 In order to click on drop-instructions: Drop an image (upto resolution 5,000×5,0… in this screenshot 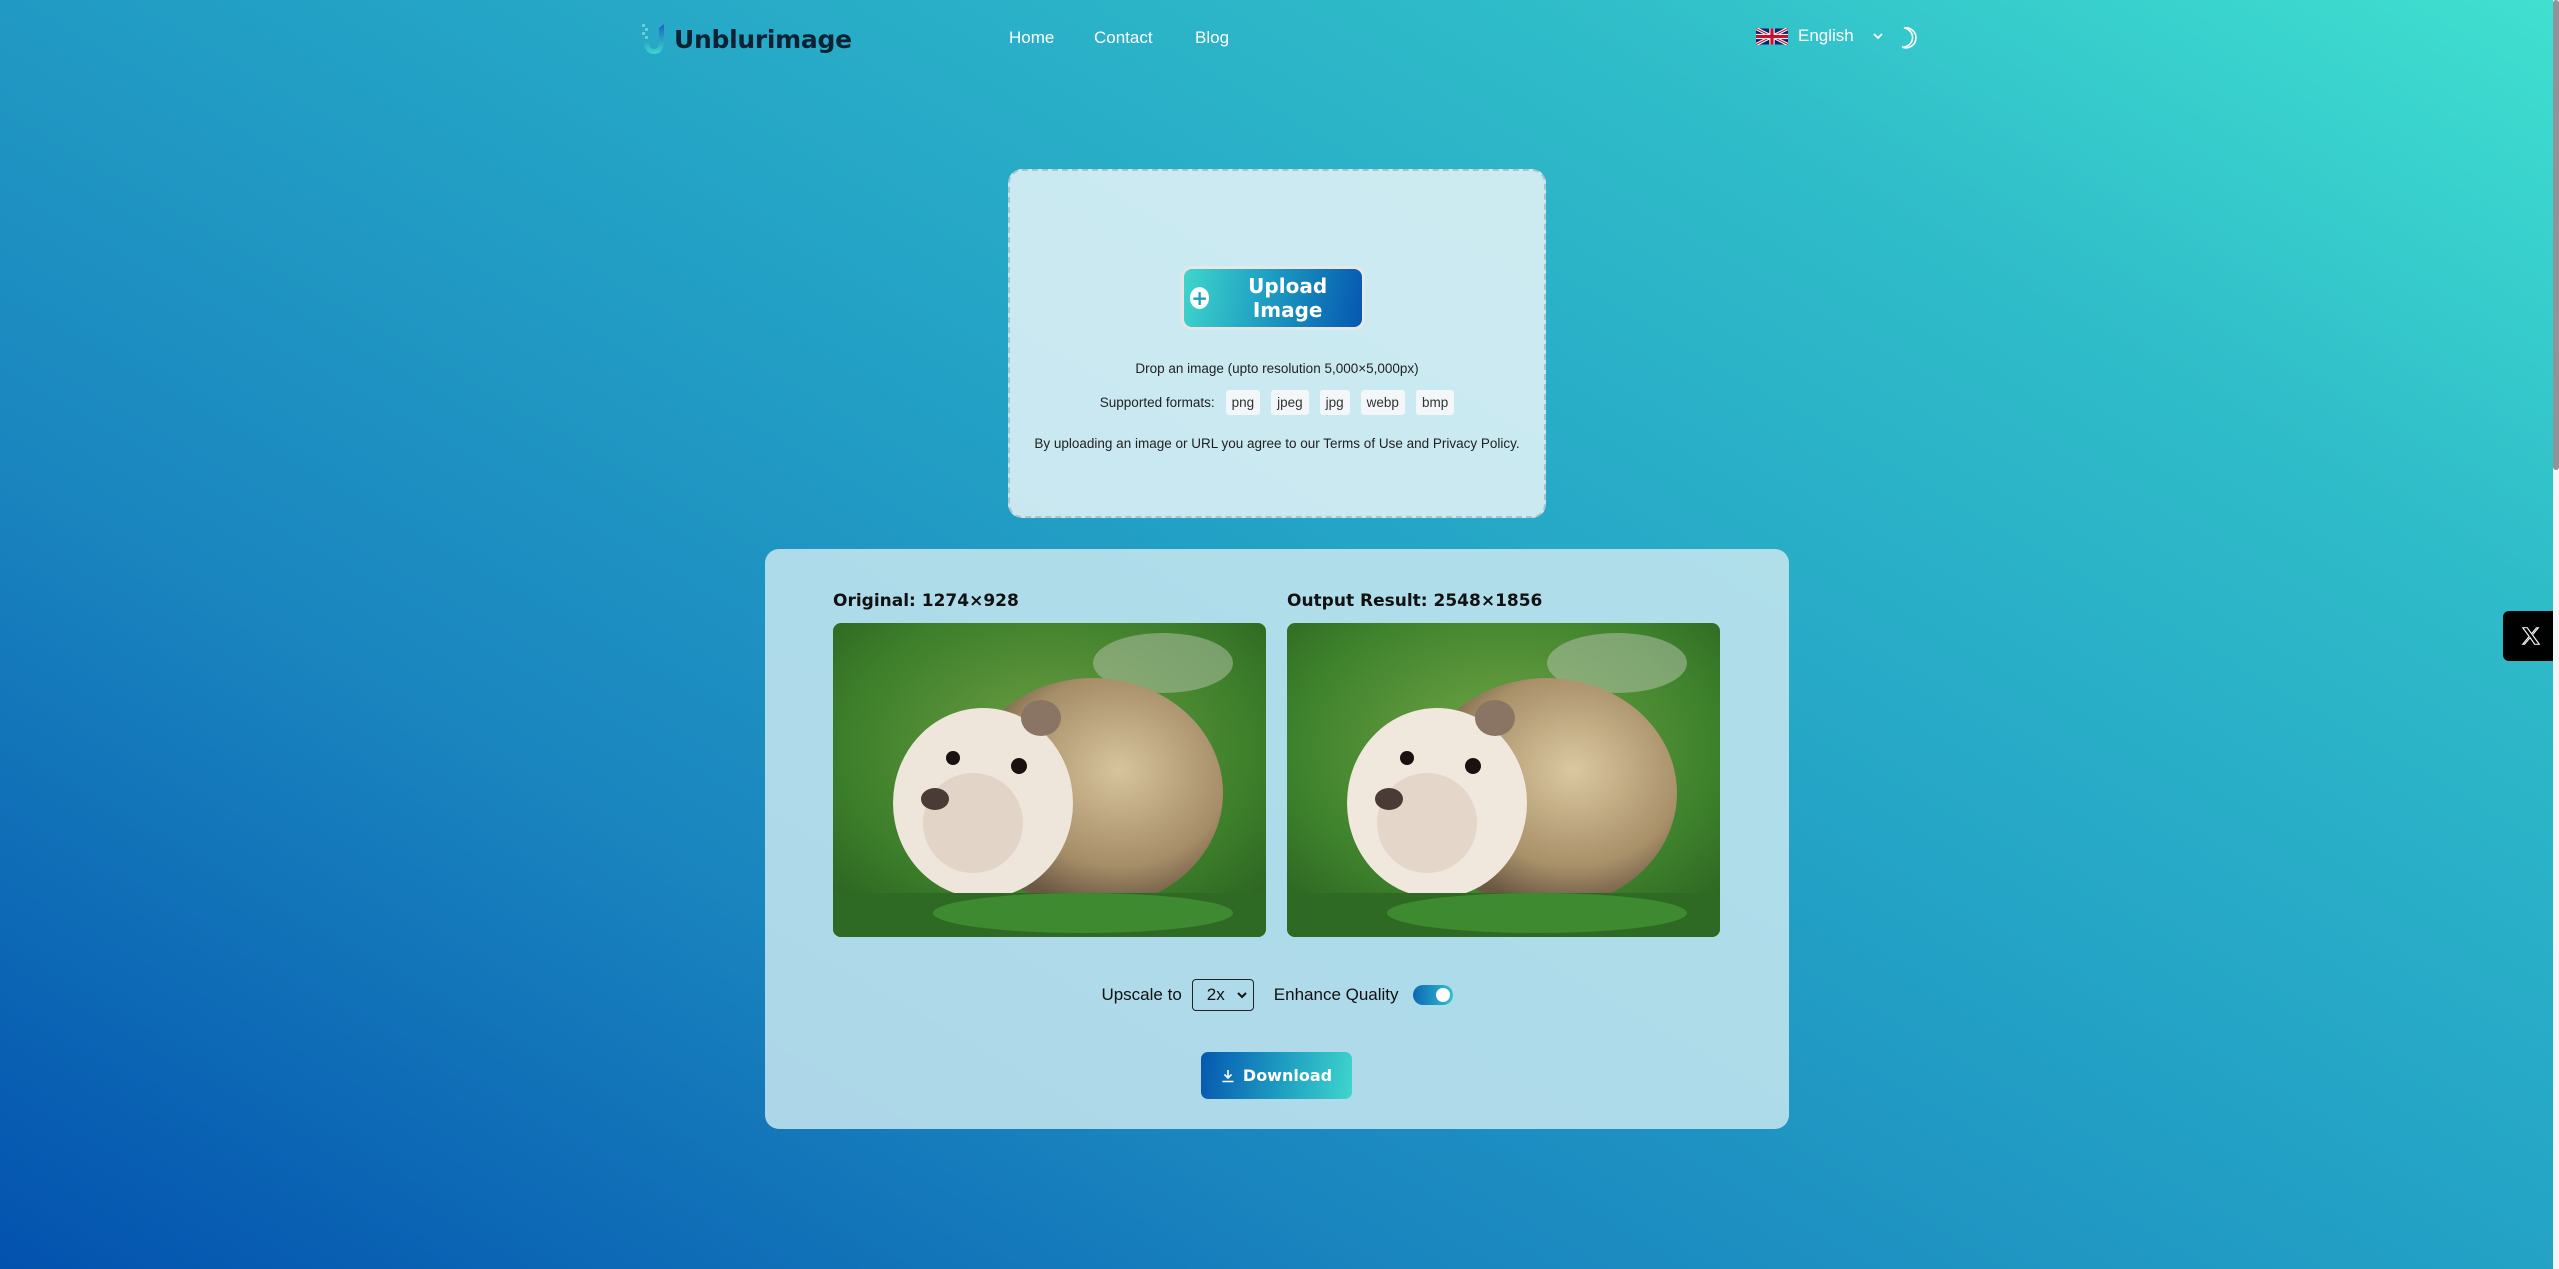, I will do `click(1277, 368)`.